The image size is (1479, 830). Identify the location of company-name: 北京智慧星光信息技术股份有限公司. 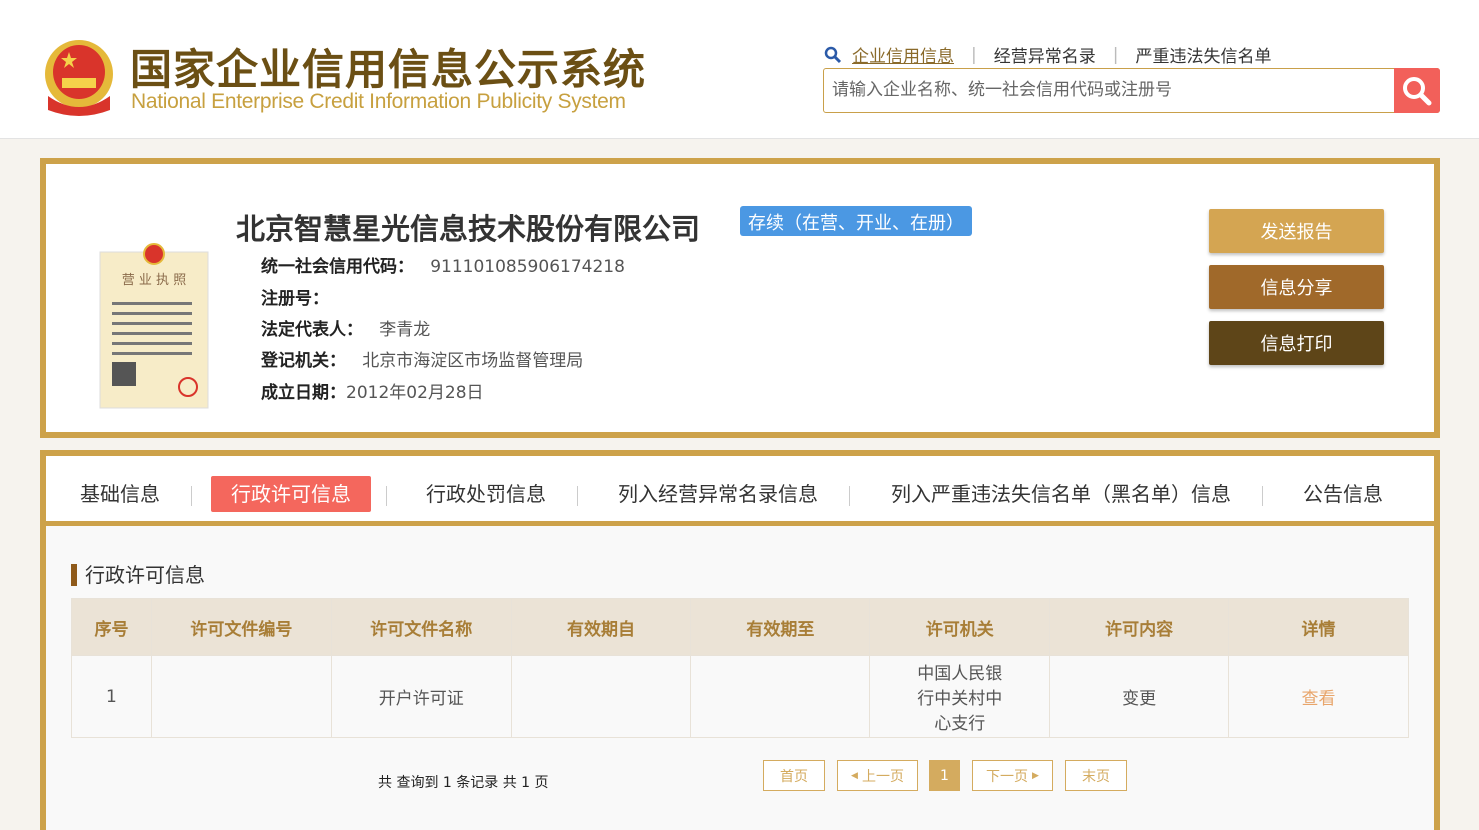
(468, 229).